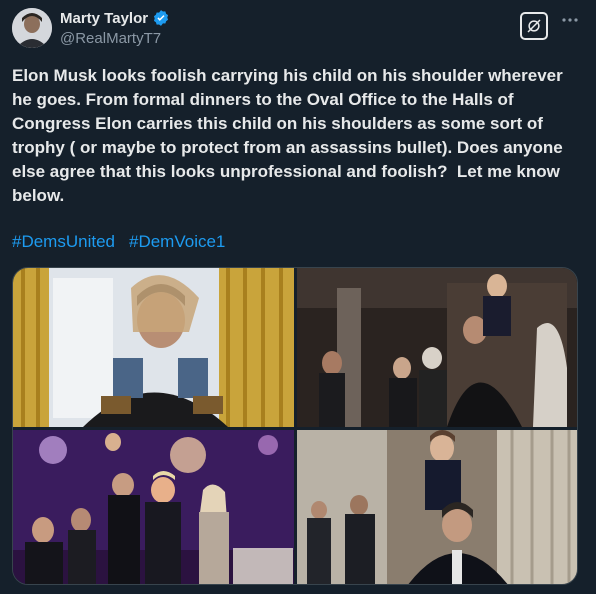 This screenshot has width=596, height=594. I want to click on photo-oval-office, so click(153, 347).